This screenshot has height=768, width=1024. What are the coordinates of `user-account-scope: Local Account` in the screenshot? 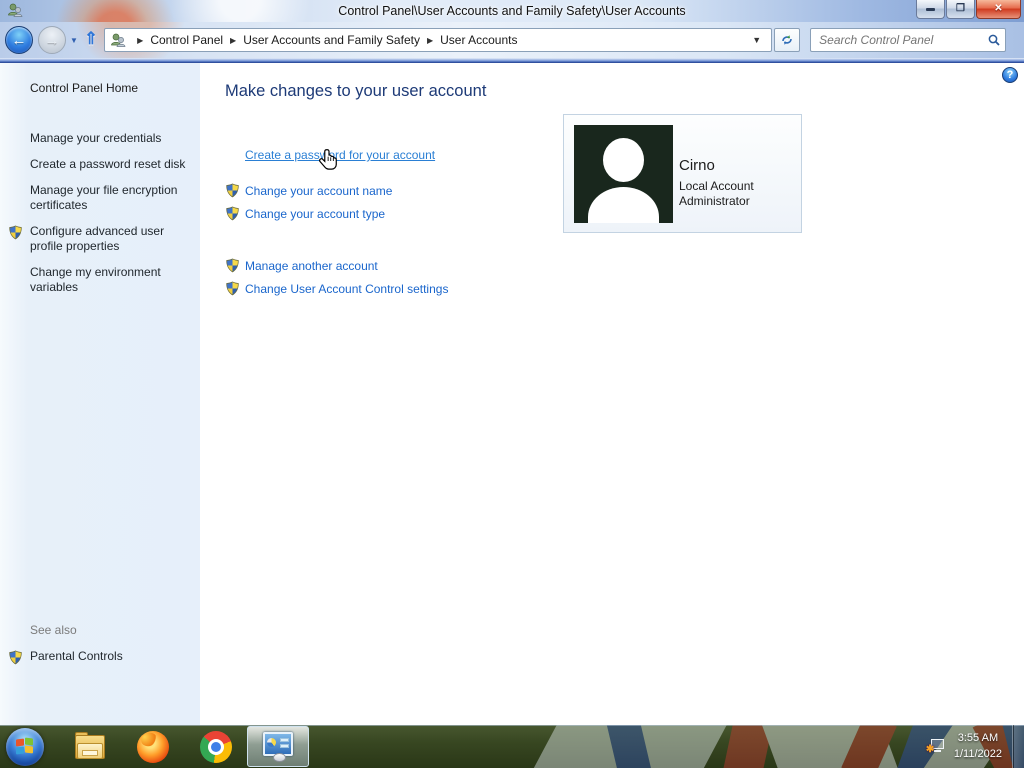 It's located at (716, 186).